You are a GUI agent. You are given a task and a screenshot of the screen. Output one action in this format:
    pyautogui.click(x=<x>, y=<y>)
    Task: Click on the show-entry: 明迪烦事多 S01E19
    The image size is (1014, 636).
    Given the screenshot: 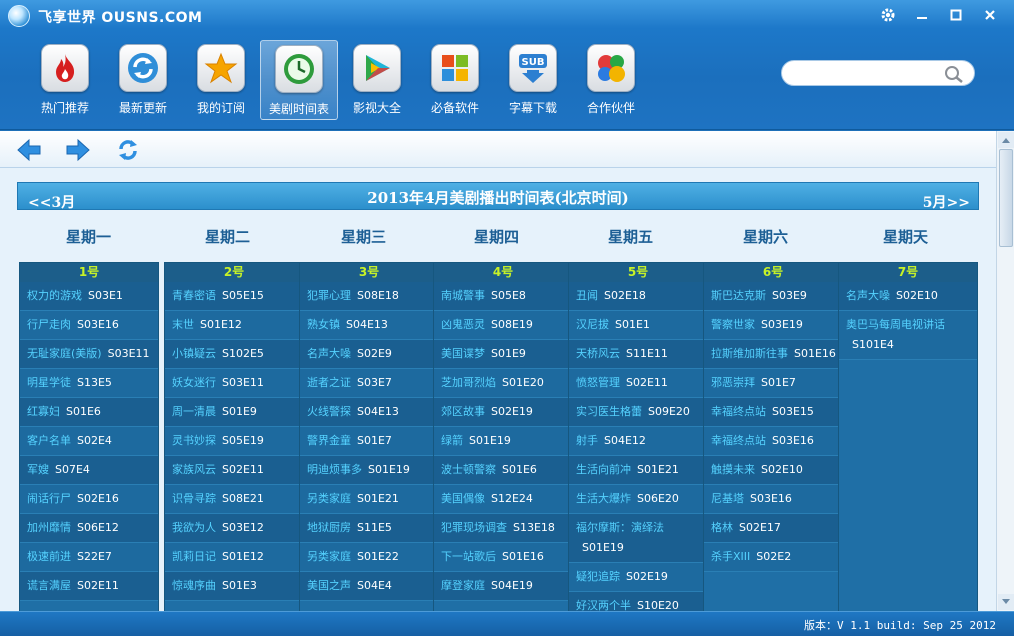 What is the action you would take?
    pyautogui.click(x=369, y=470)
    